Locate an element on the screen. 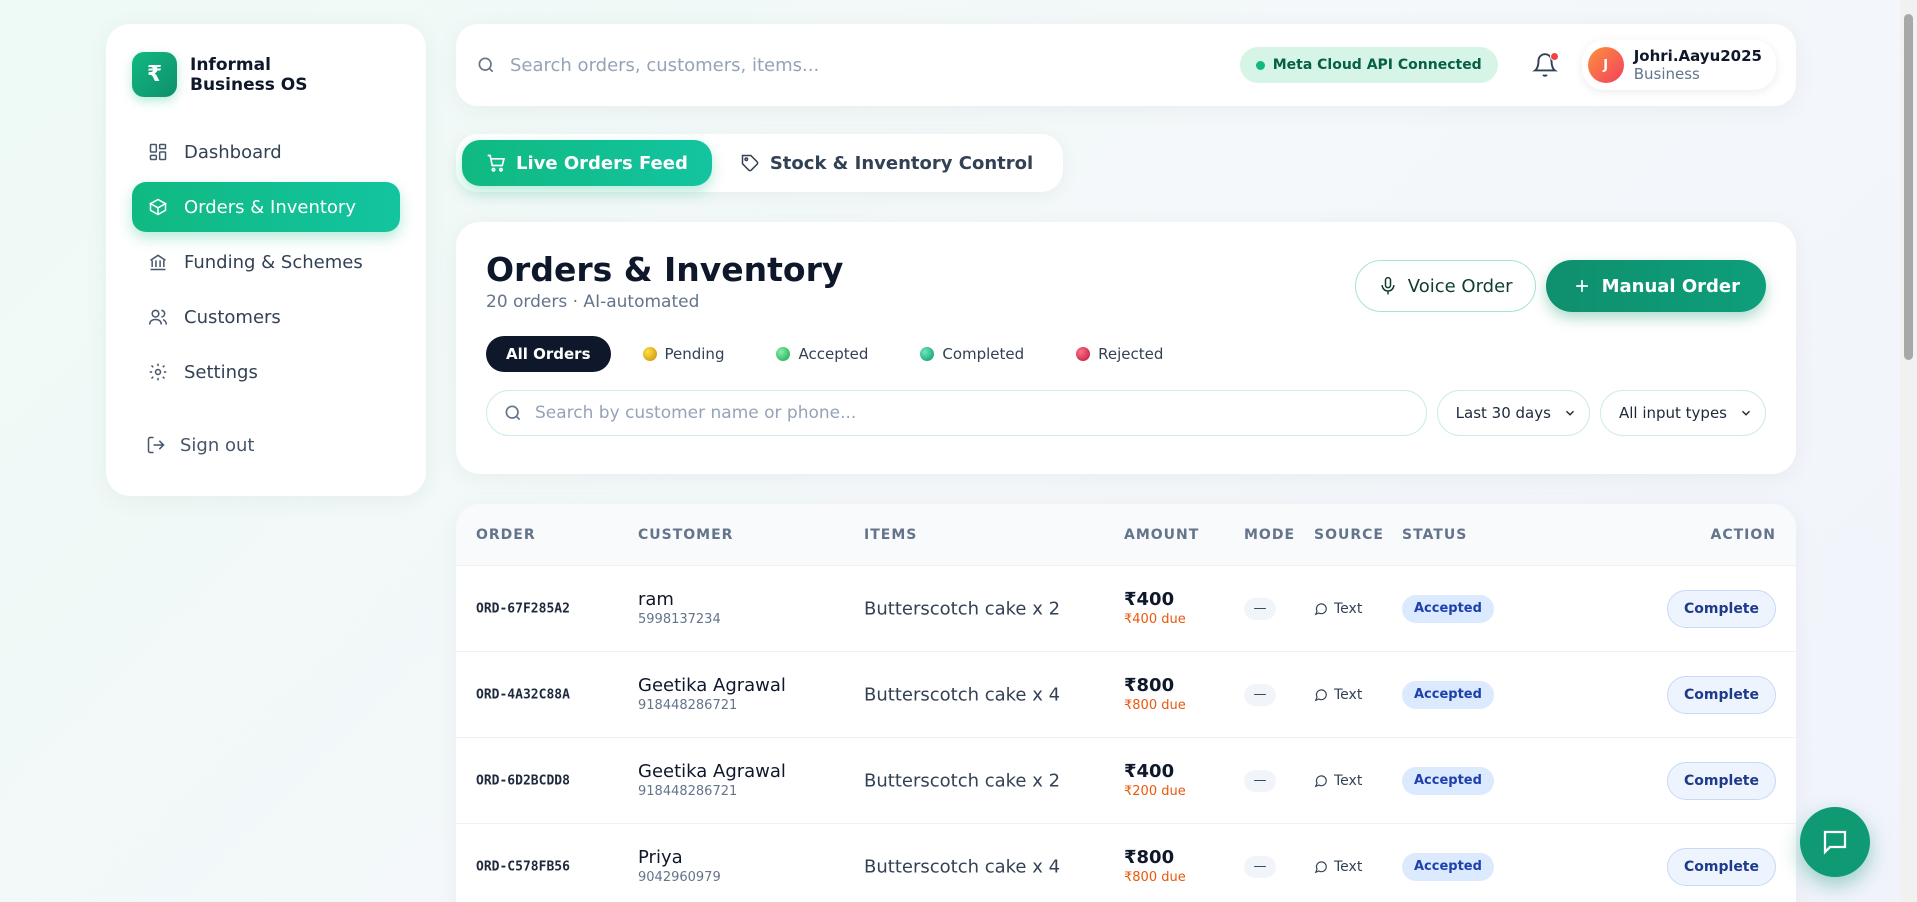  order-amount: ₹400 is located at coordinates (1149, 599).